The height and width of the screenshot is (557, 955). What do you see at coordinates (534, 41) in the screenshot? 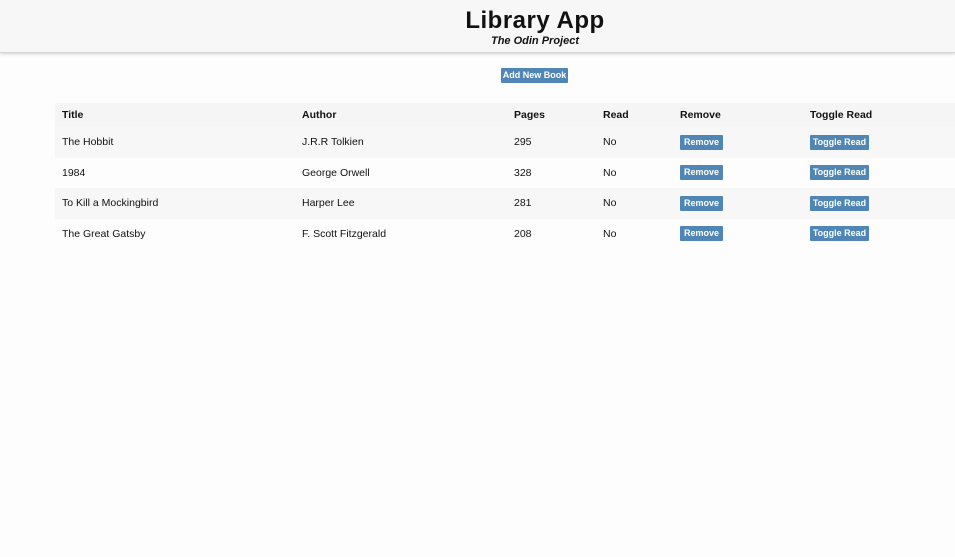
I see `page-subtitle: The Odin Project` at bounding box center [534, 41].